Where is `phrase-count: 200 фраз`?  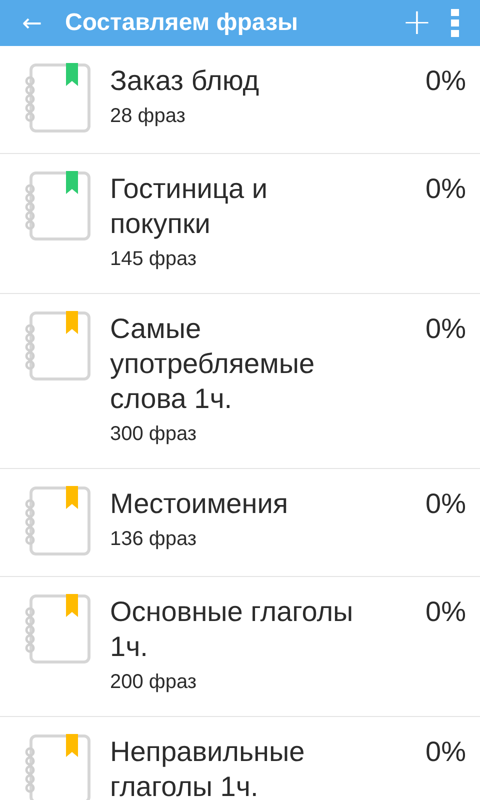
phrase-count: 200 фраз is located at coordinates (154, 682).